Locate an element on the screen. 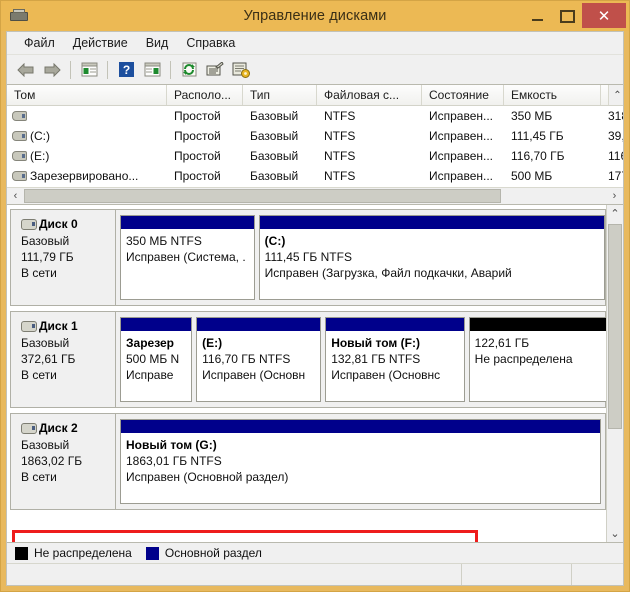 The width and height of the screenshot is (630, 592). partition-block: 350 МБ NTFS Исправен (Система, . is located at coordinates (187, 257).